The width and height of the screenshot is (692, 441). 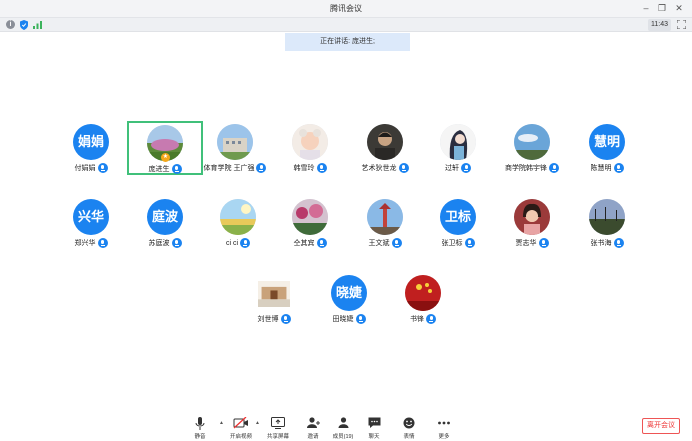 What do you see at coordinates (159, 243) in the screenshot?
I see `participant-name: 苏庭波` at bounding box center [159, 243].